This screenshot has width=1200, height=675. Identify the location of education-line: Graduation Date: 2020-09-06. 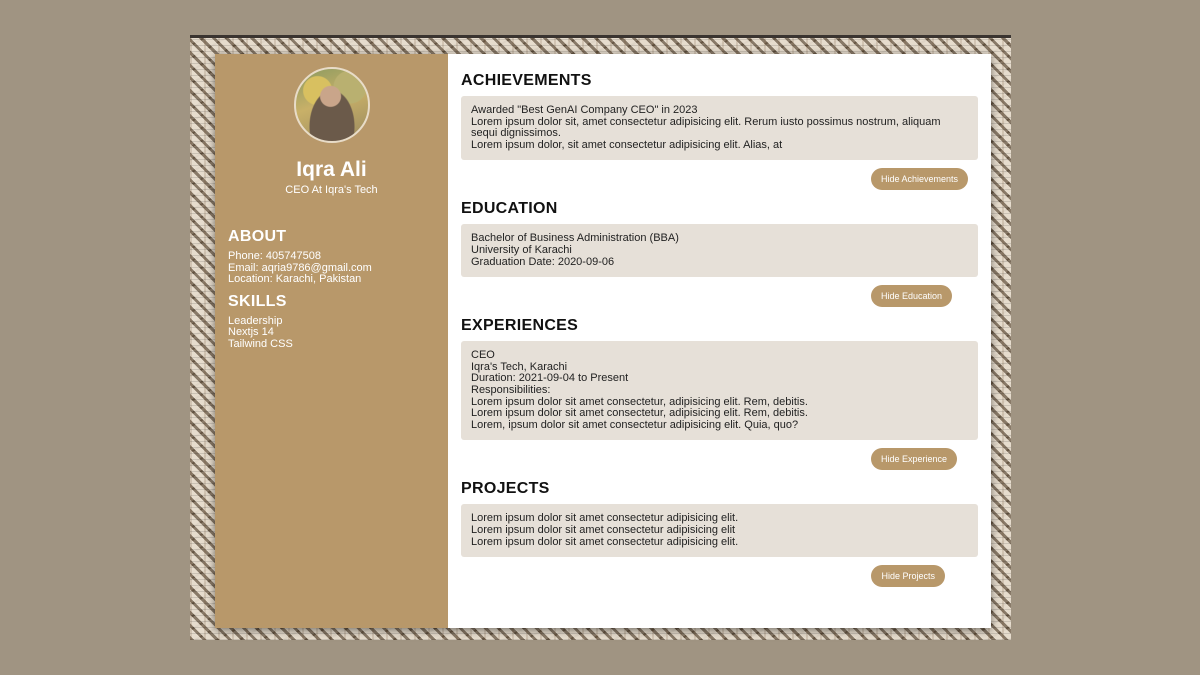
(543, 261).